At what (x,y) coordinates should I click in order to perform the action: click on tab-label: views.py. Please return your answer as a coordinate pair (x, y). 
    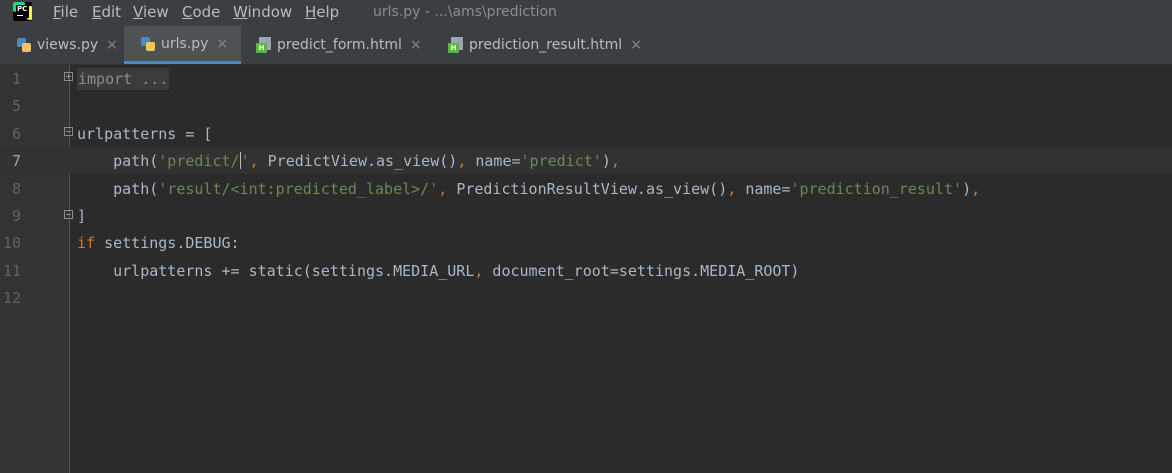
    Looking at the image, I should click on (68, 45).